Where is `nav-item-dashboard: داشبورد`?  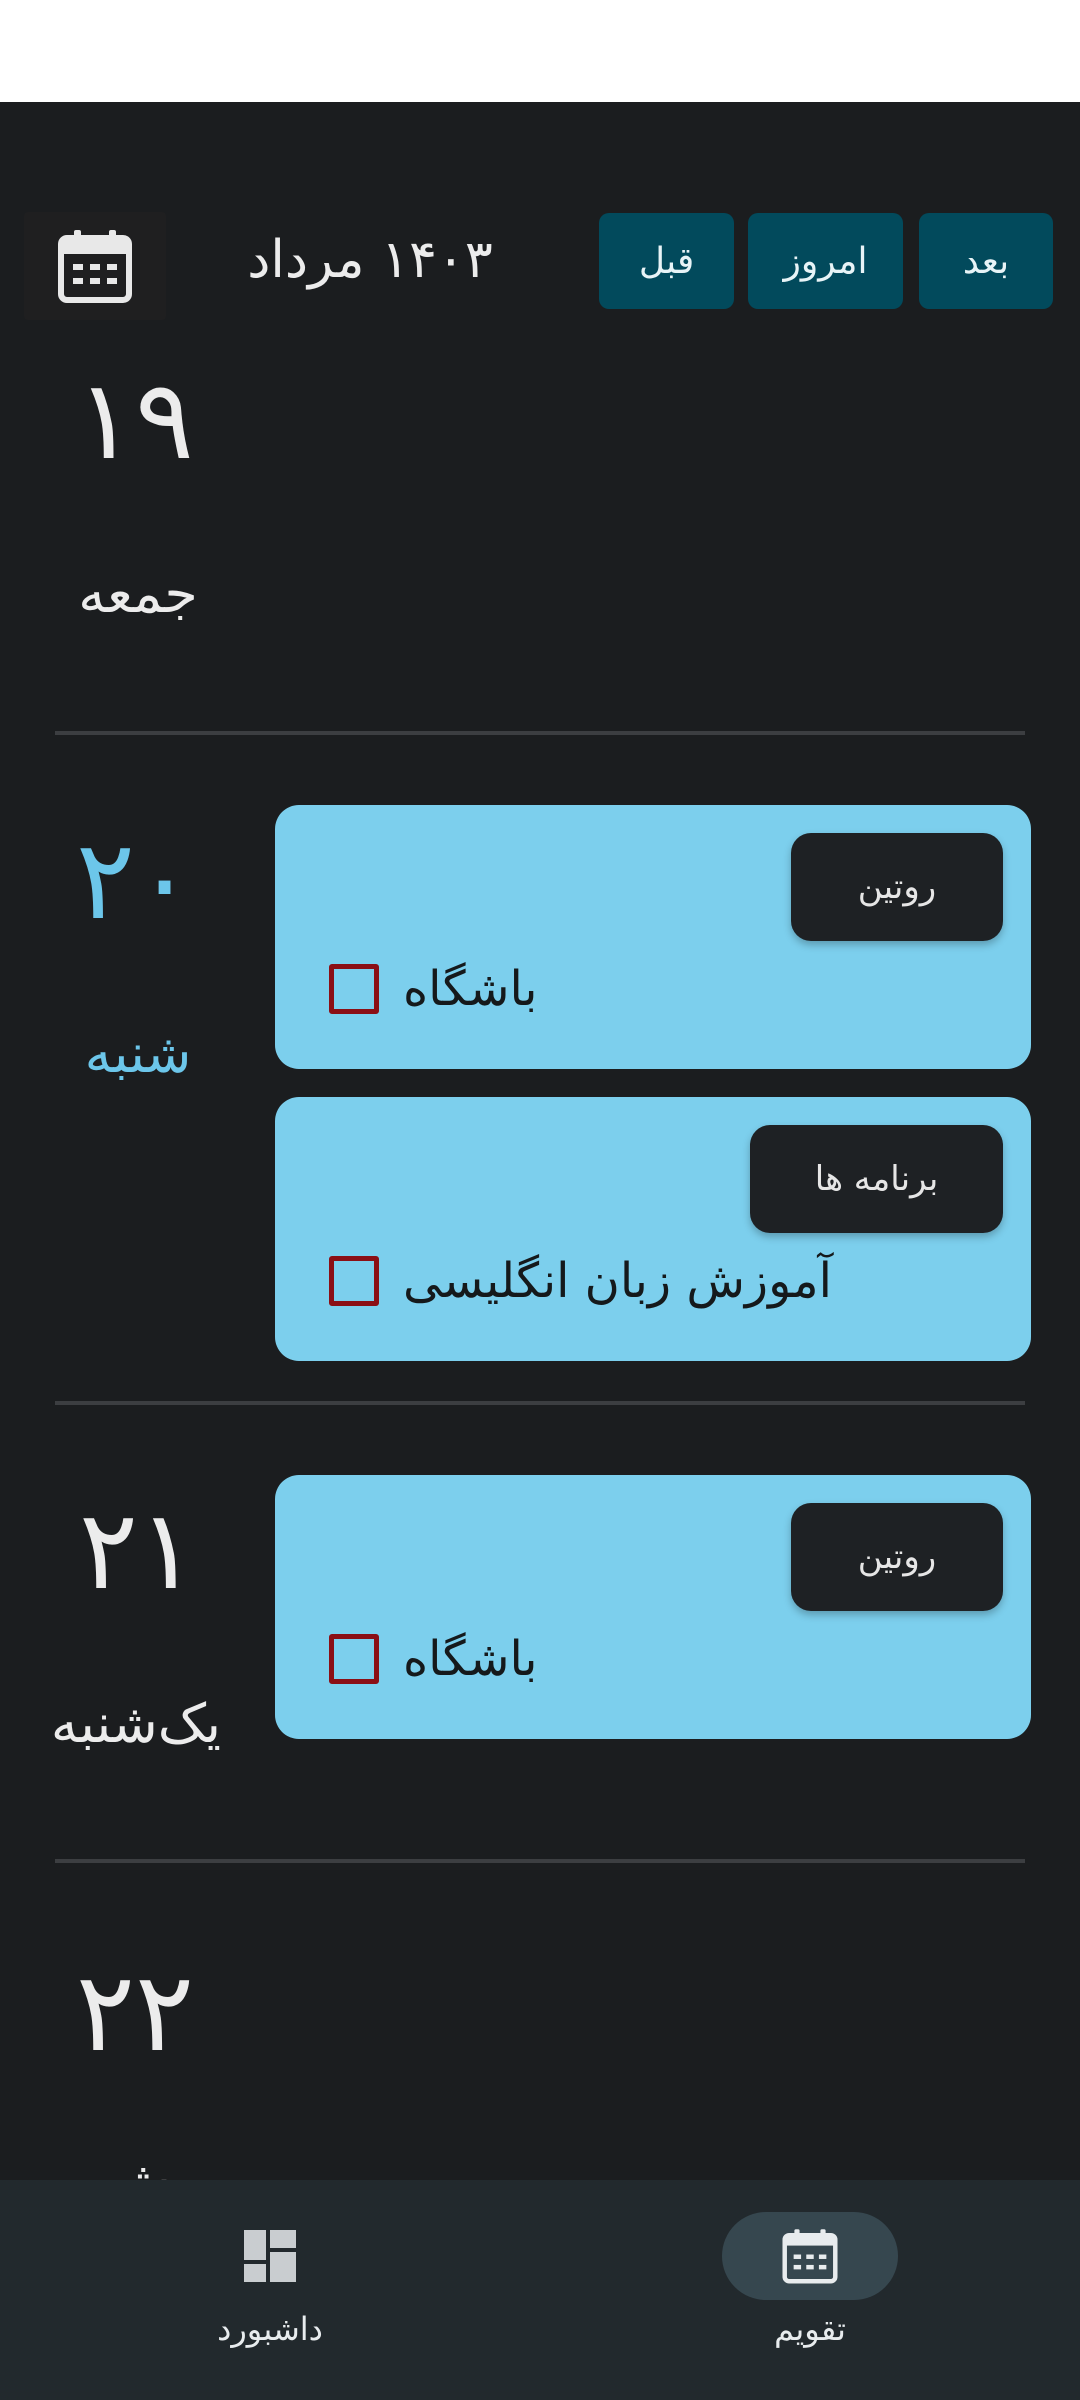 nav-item-dashboard: داشبورد is located at coordinates (270, 2287).